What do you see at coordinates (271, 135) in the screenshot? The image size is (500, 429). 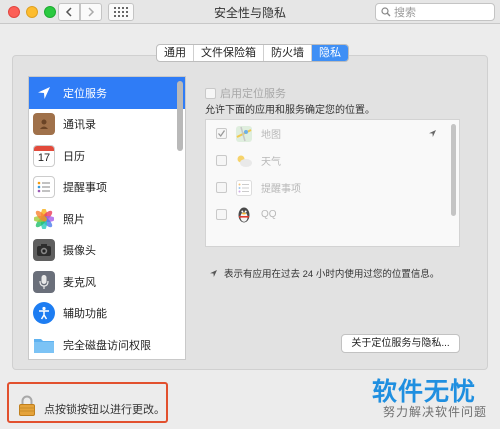 I see `app-name: 地图` at bounding box center [271, 135].